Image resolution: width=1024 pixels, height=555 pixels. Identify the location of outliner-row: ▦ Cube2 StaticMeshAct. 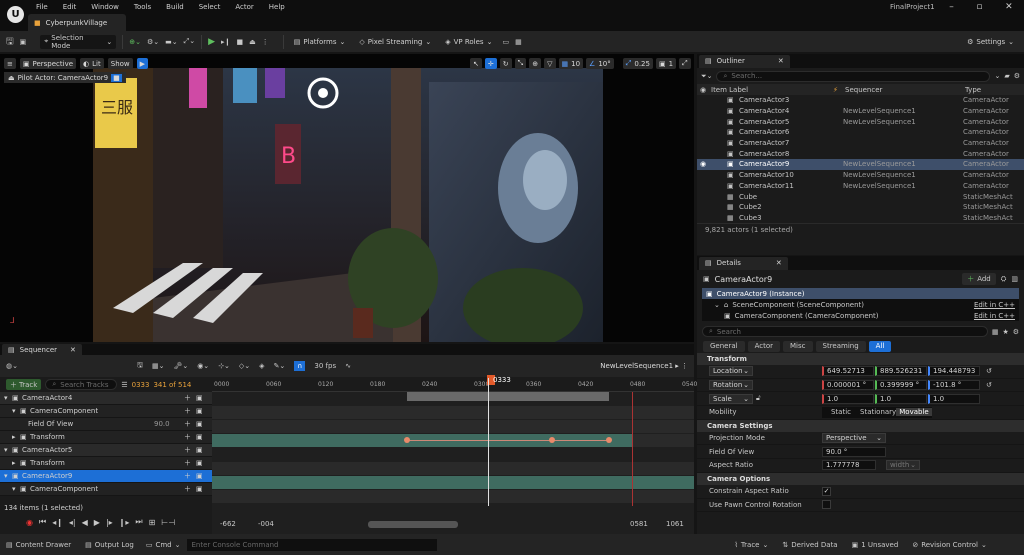
(860, 207).